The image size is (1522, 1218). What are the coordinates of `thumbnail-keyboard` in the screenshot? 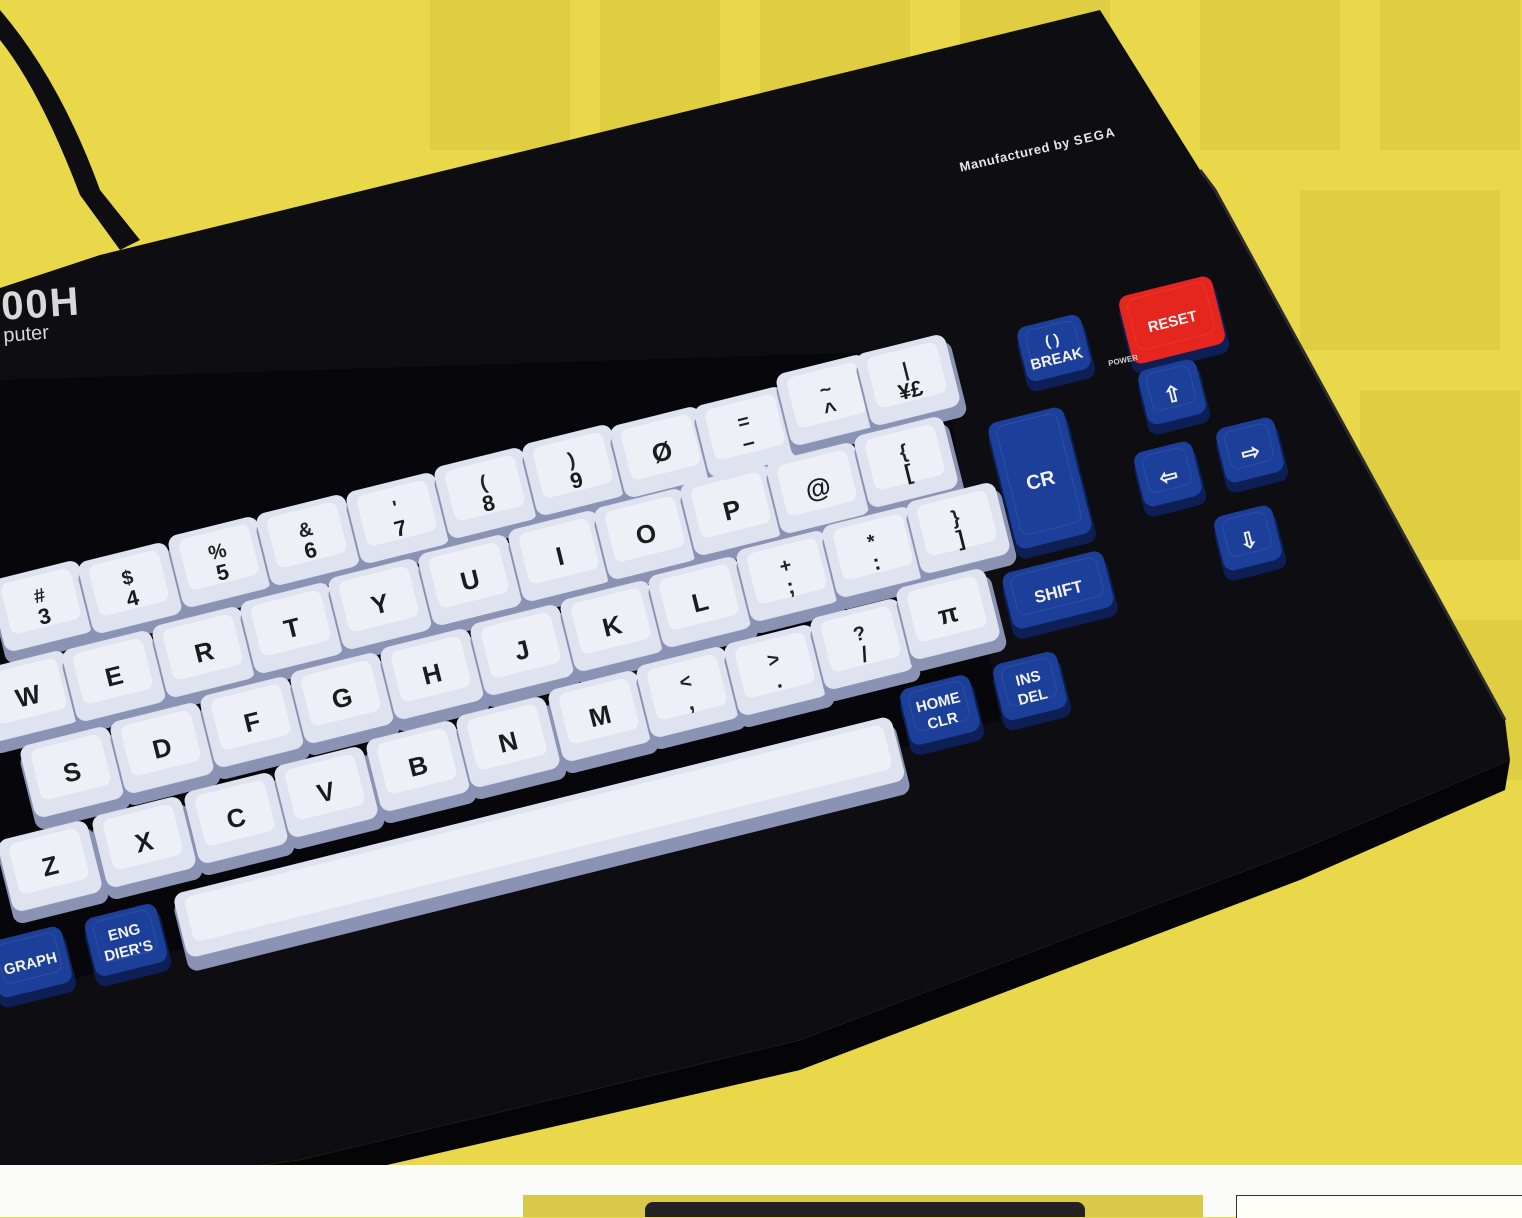 It's located at (865, 1209).